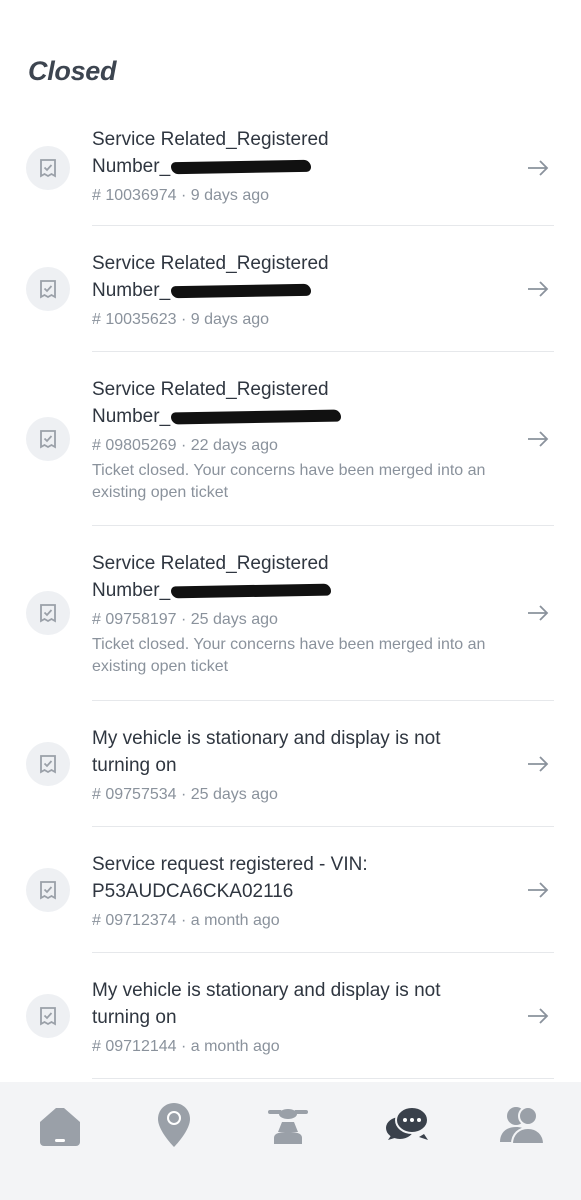  I want to click on location-pin-icon, so click(174, 1125).